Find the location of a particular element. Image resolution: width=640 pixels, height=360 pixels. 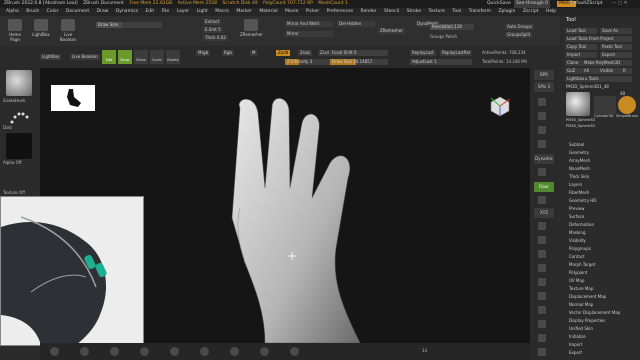

m-button: M is located at coordinates (254, 53).